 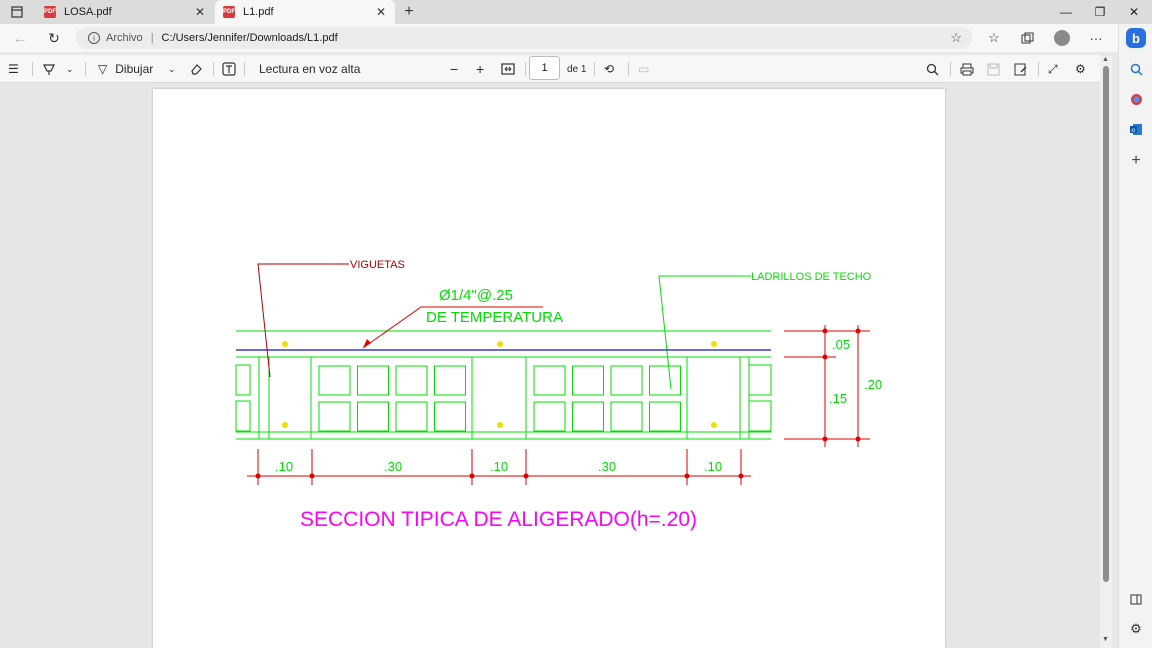 I want to click on highlight-icon, so click(x=49, y=69).